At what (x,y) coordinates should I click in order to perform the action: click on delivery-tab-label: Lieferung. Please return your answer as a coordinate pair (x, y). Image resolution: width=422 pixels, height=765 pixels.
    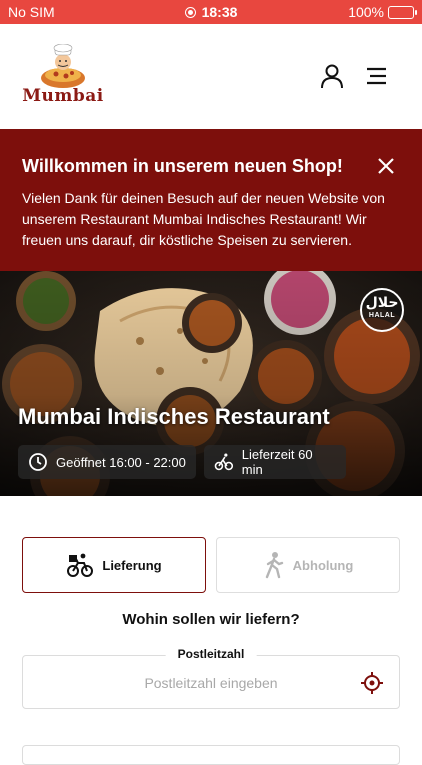
    Looking at the image, I should click on (132, 565).